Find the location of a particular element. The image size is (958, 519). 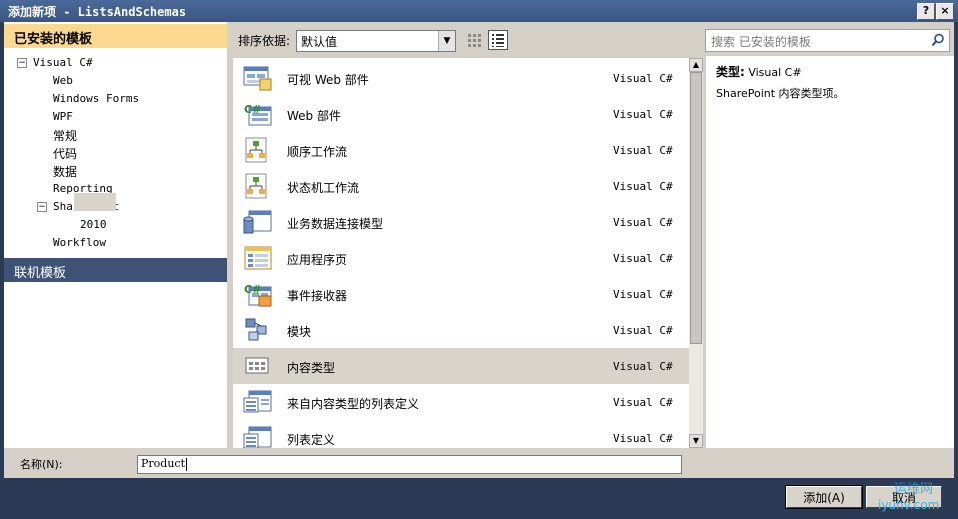

tree-item-wpf: WPF is located at coordinates (63, 116).